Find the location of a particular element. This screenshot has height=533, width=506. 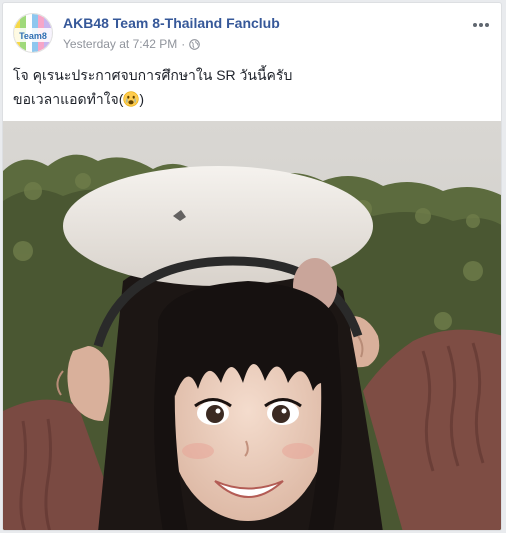

post-timestamp: Yesterday at 7:42 PM is located at coordinates (120, 44).